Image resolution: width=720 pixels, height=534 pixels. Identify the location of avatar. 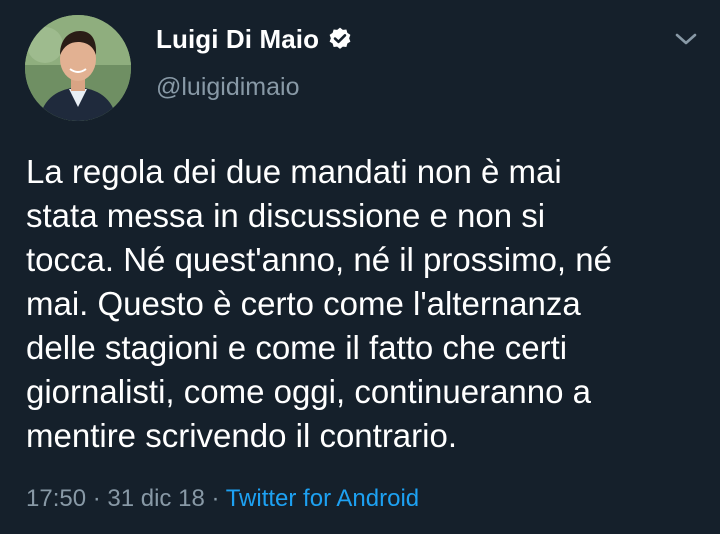
(78, 68).